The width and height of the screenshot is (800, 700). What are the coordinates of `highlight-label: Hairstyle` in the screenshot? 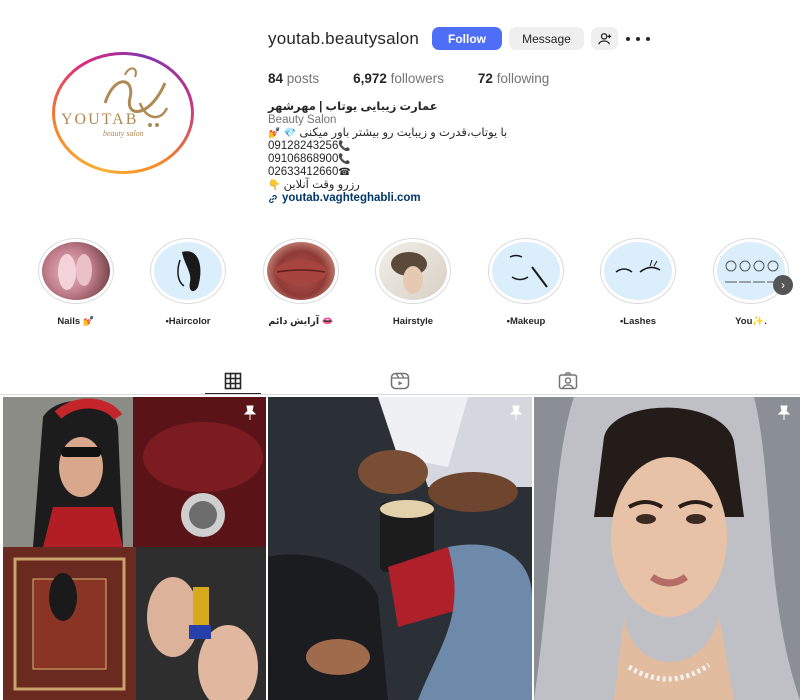 It's located at (413, 321).